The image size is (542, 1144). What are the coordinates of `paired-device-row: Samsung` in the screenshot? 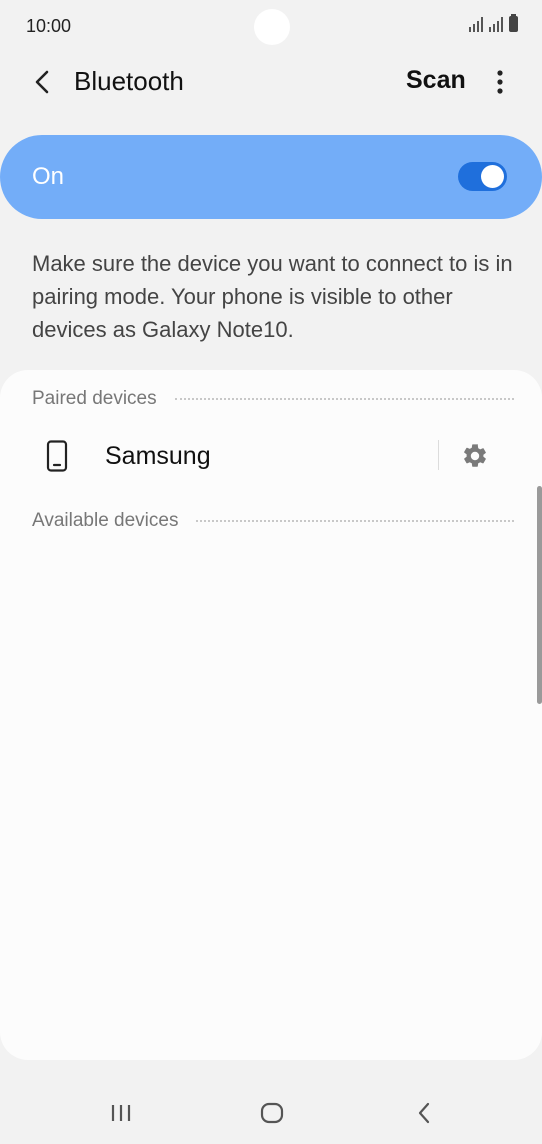 It's located at (271, 456).